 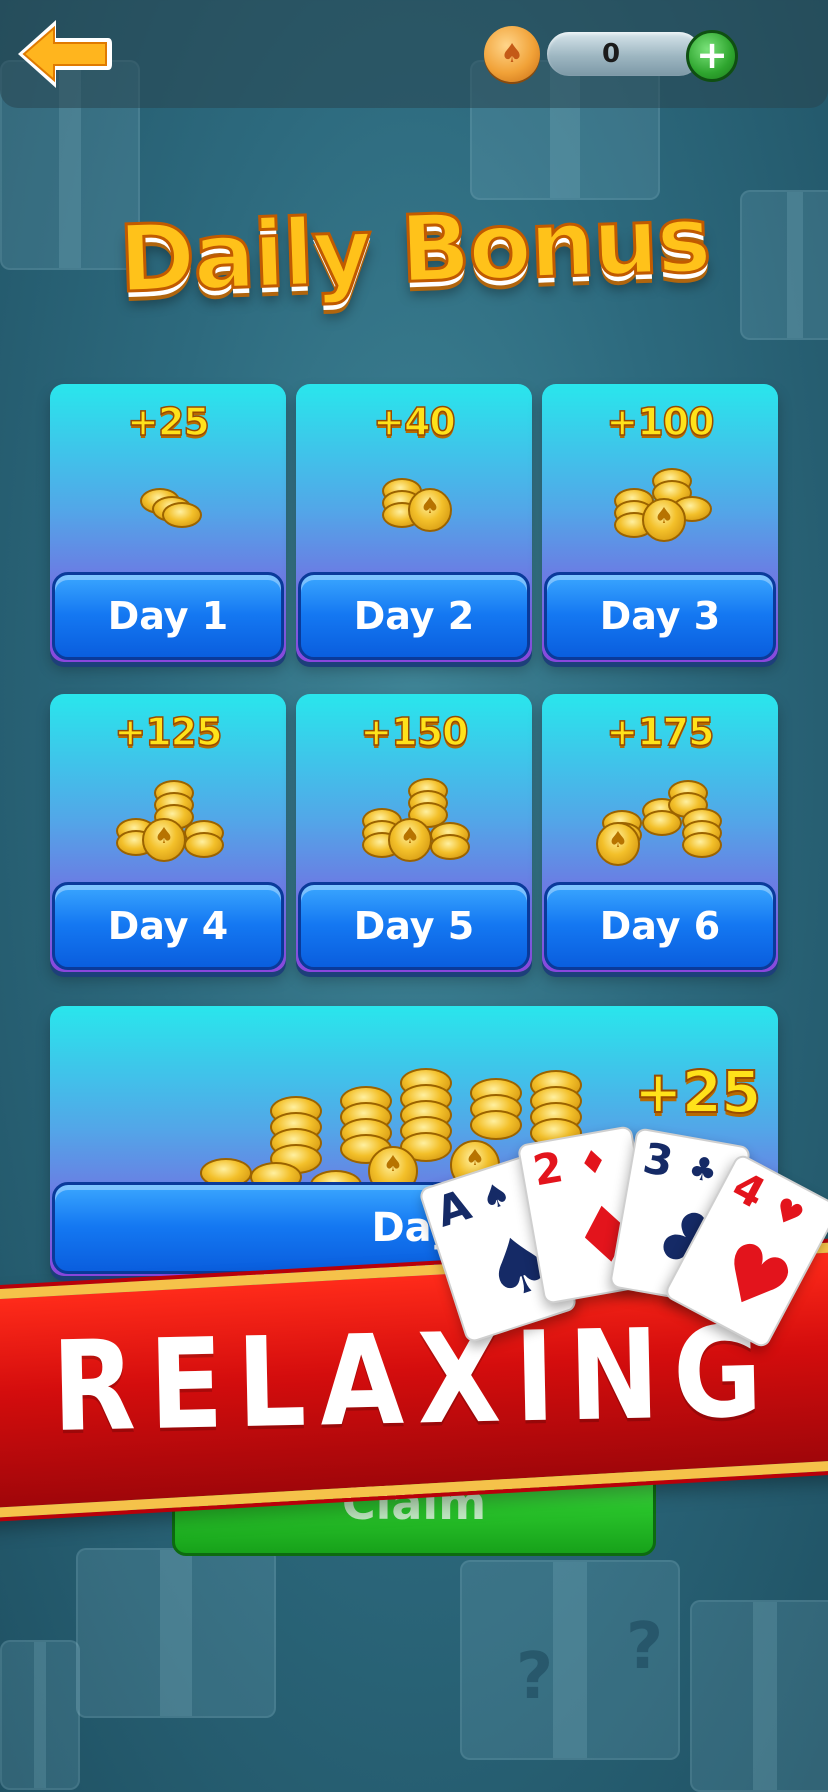 I want to click on day-button: Day 6, so click(x=660, y=926).